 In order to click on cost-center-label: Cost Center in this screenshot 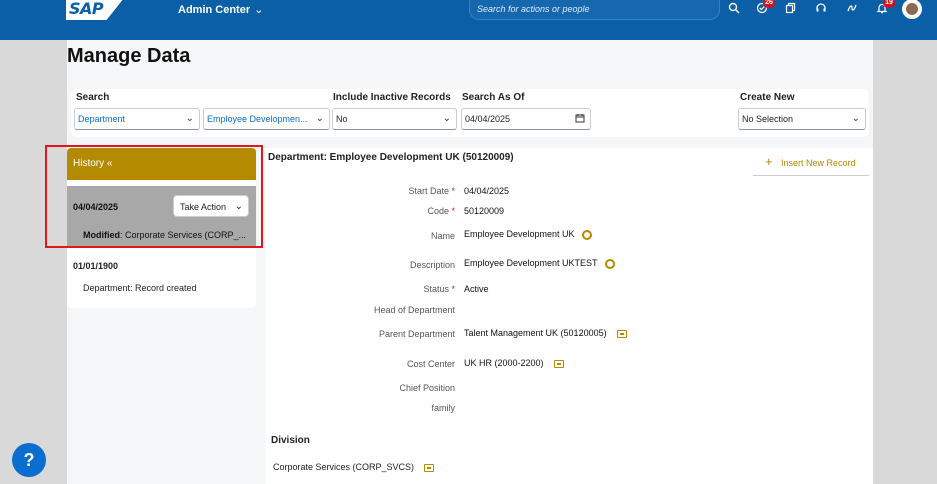, I will do `click(430, 364)`.